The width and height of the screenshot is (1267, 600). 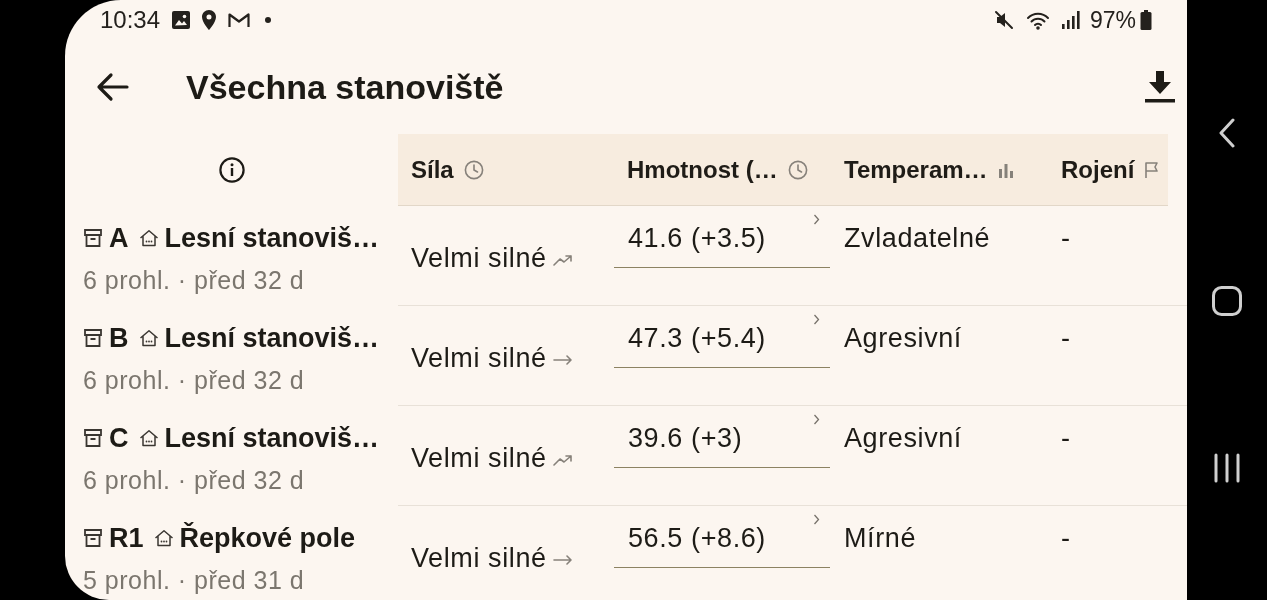 I want to click on back-icon, so click(x=1227, y=133).